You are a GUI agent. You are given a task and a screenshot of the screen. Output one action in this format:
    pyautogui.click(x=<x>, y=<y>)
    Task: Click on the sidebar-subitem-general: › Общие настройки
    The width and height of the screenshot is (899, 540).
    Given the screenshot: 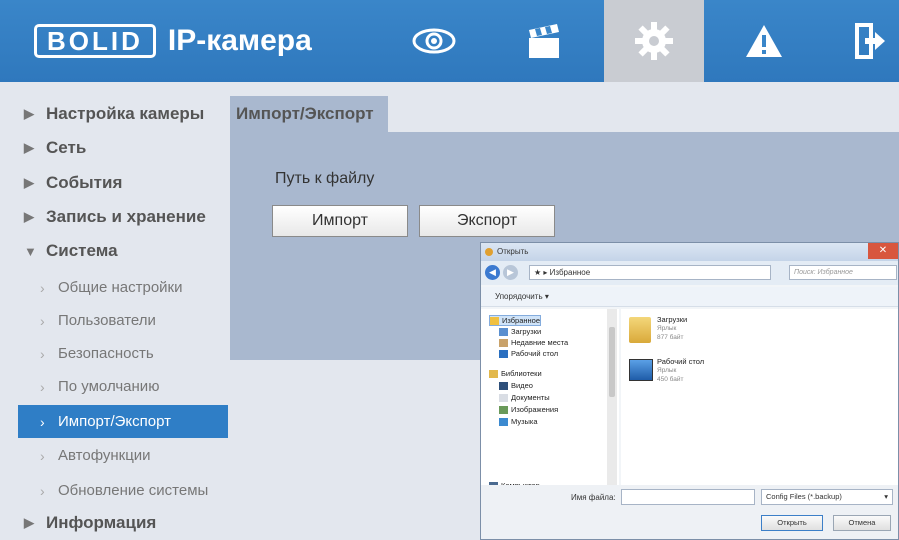 What is the action you would take?
    pyautogui.click(x=123, y=287)
    